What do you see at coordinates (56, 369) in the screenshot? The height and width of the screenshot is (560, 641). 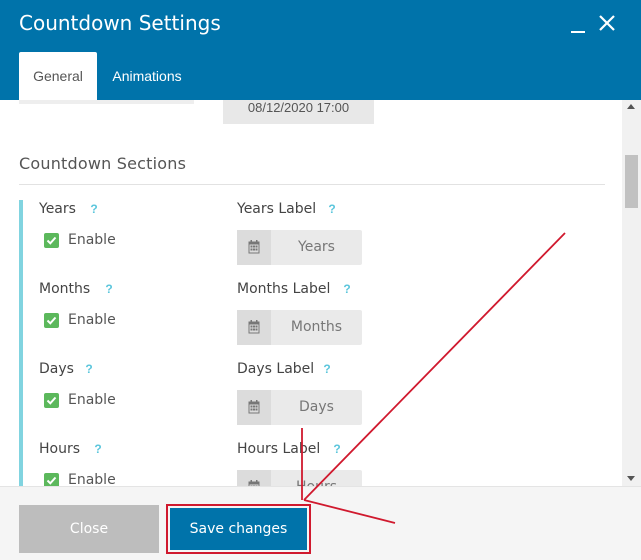 I see `days-label: Days` at bounding box center [56, 369].